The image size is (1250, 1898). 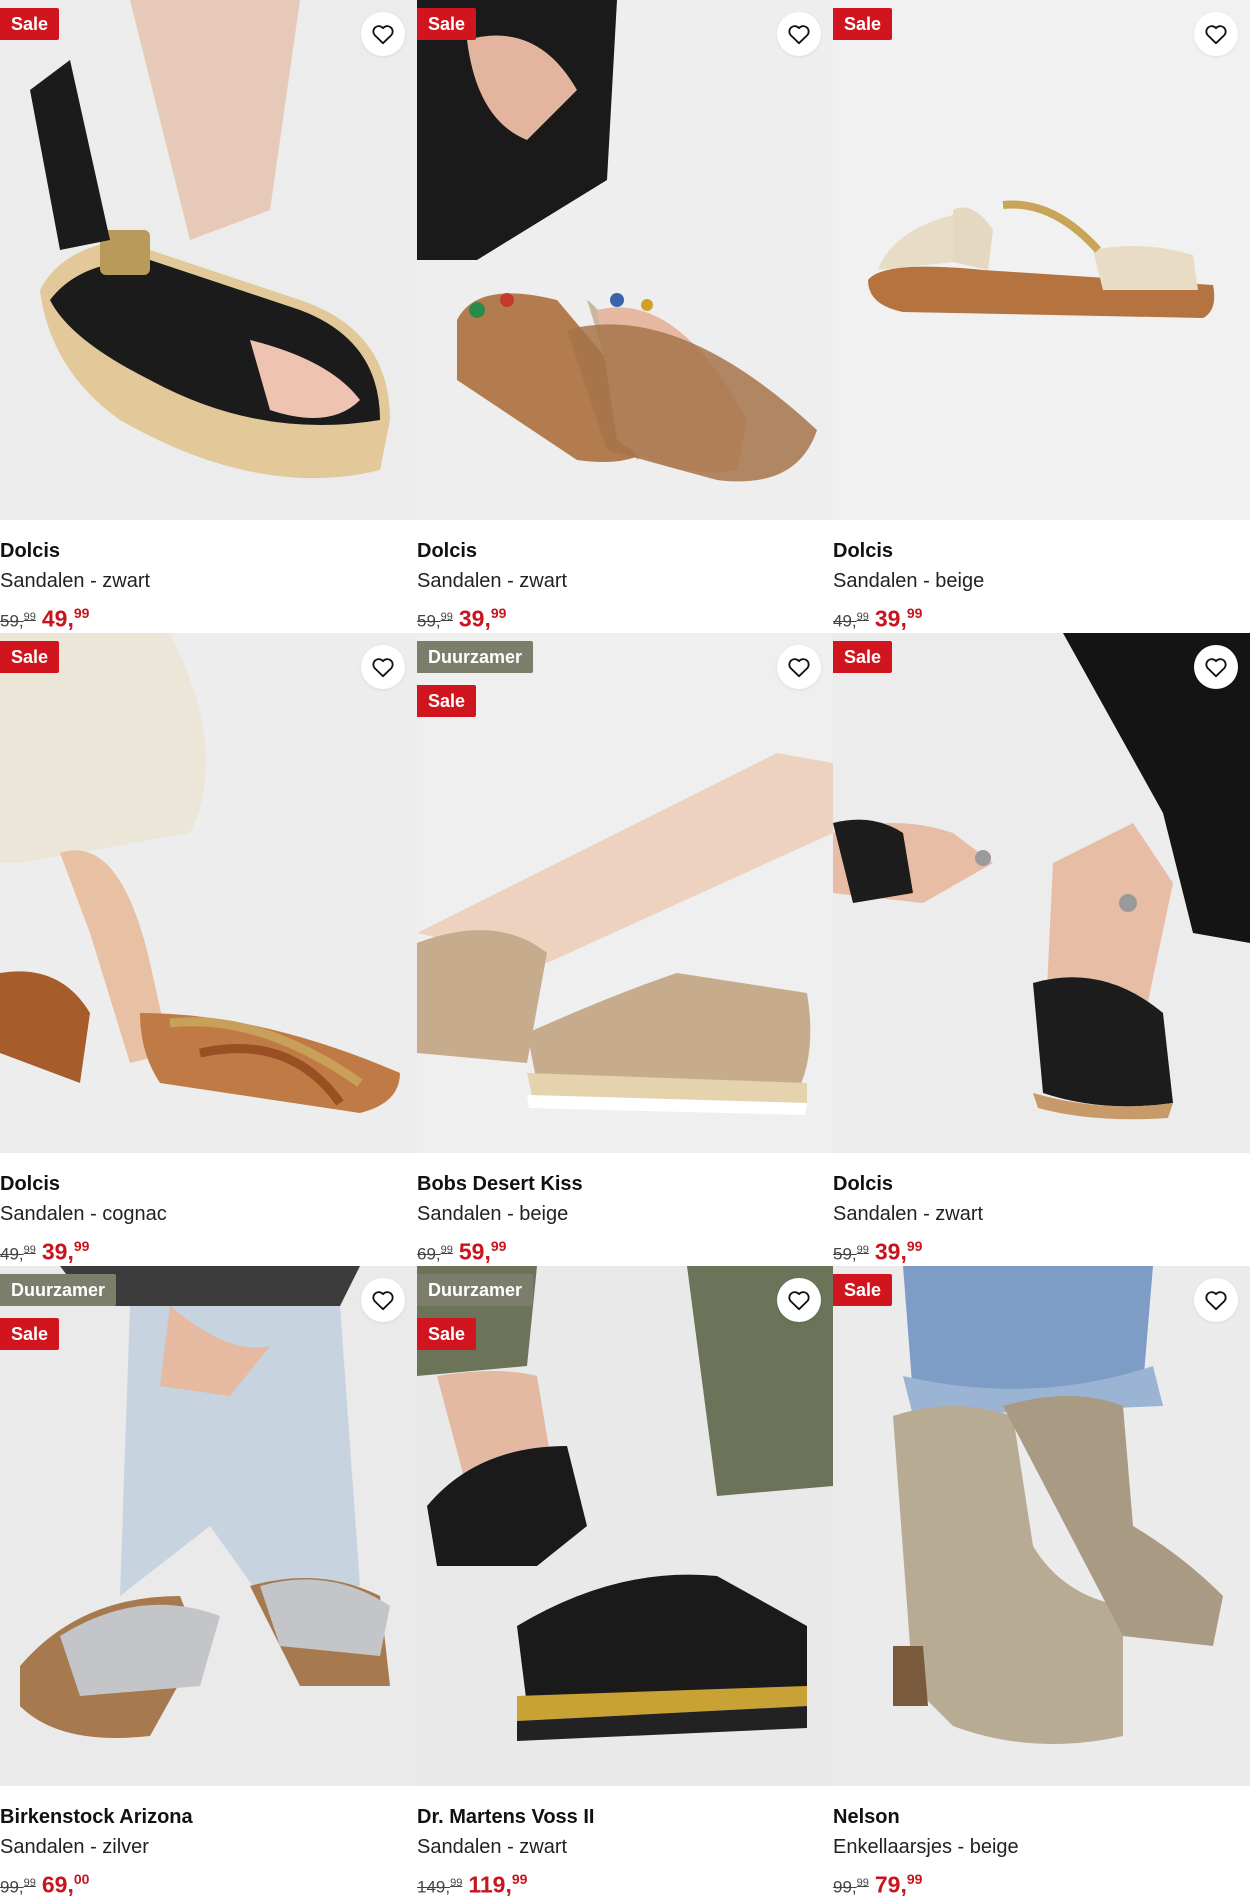 I want to click on product-card: Sale Dolcis Sandalen - beige 49,99 39,99, so click(x=1041, y=316).